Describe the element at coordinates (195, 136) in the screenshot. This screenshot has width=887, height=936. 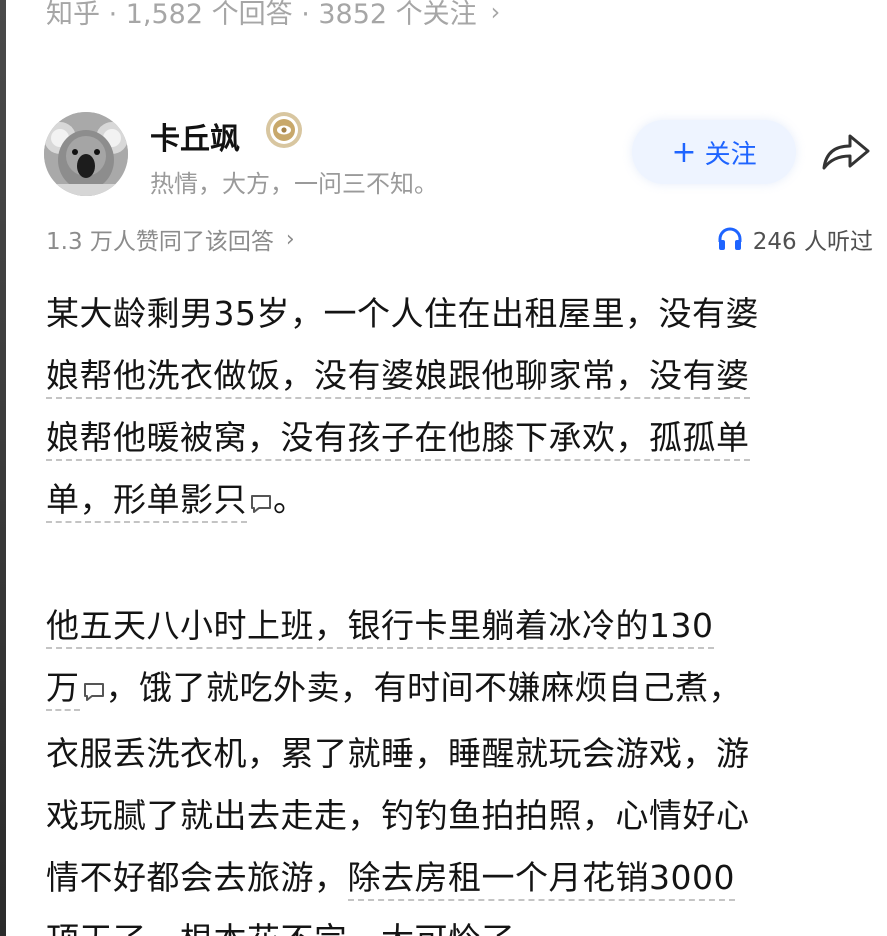
I see `author-name: 卡丘飒` at that location.